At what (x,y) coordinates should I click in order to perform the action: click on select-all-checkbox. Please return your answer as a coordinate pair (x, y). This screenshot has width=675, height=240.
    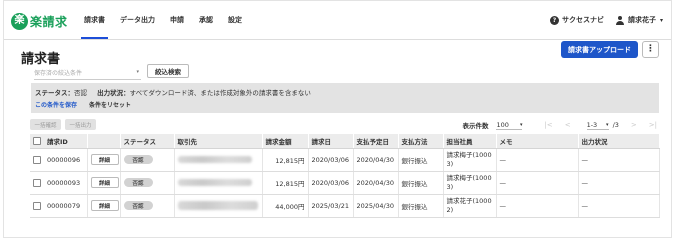
    Looking at the image, I should click on (37, 140).